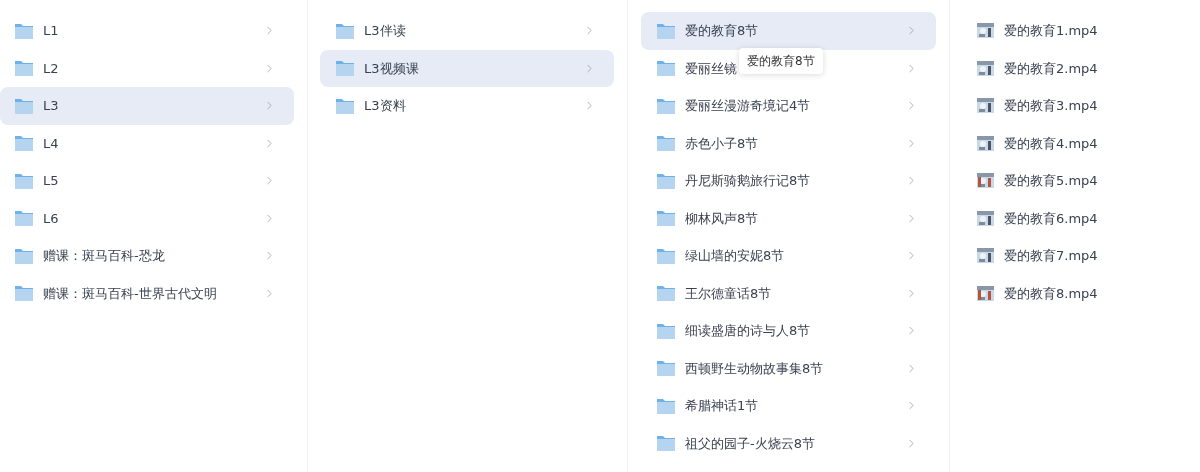 Image resolution: width=1200 pixels, height=472 pixels. Describe the element at coordinates (467, 68) in the screenshot. I see `folder-item: L3视频课` at that location.